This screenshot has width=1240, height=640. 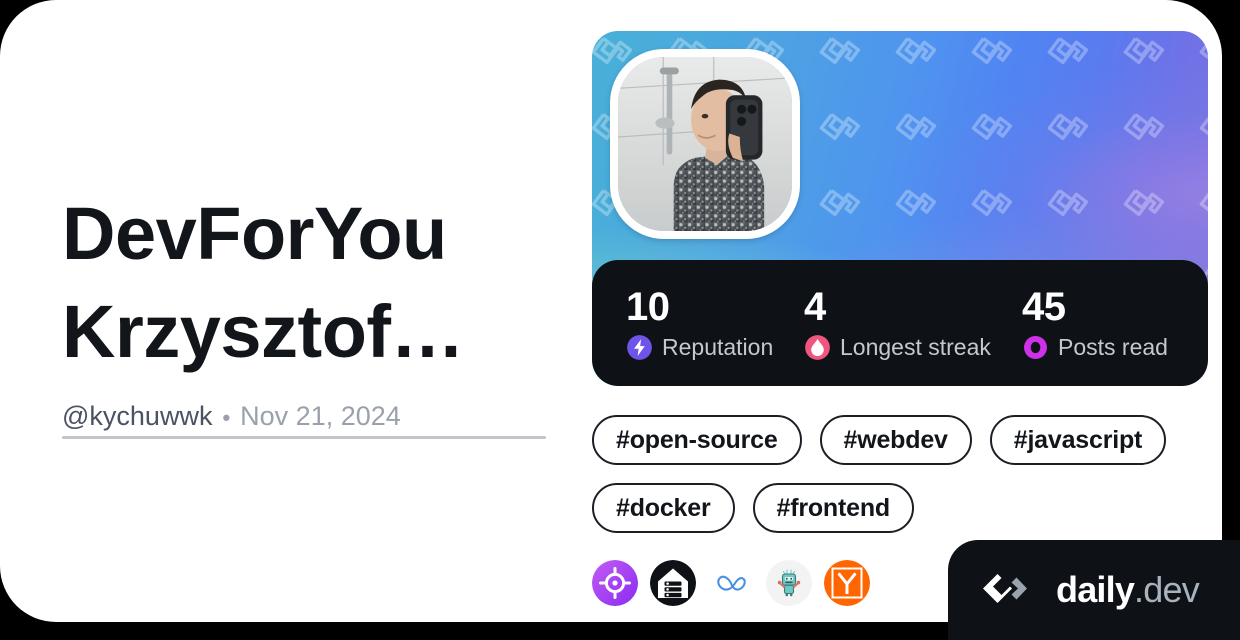 What do you see at coordinates (1035, 347) in the screenshot?
I see `posts-read-ring-icon` at bounding box center [1035, 347].